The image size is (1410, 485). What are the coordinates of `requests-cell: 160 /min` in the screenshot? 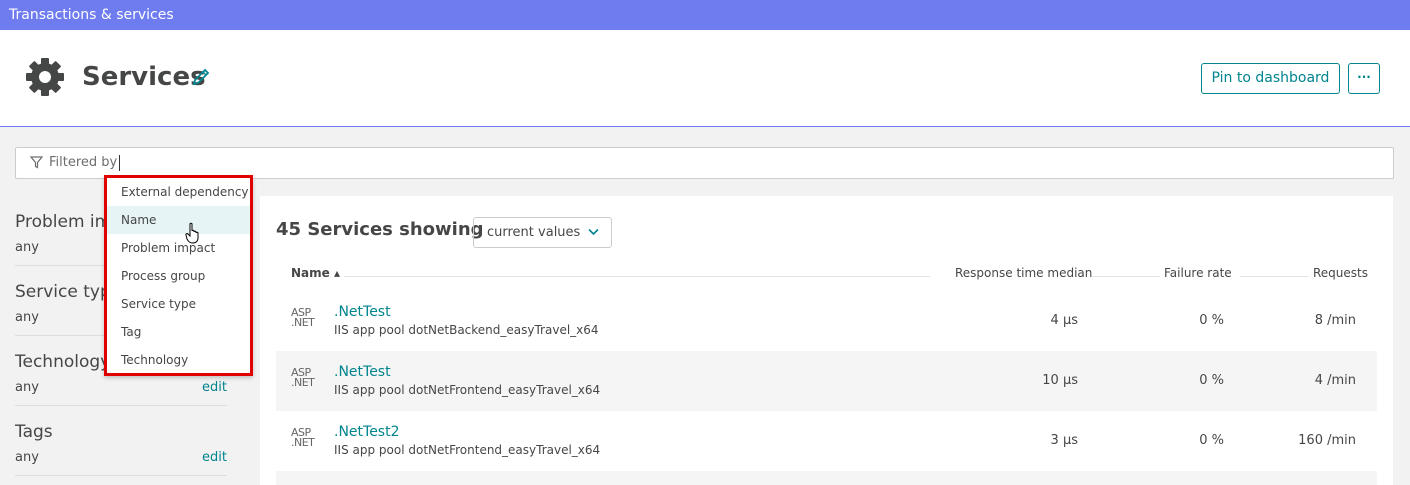 It's located at (1327, 440).